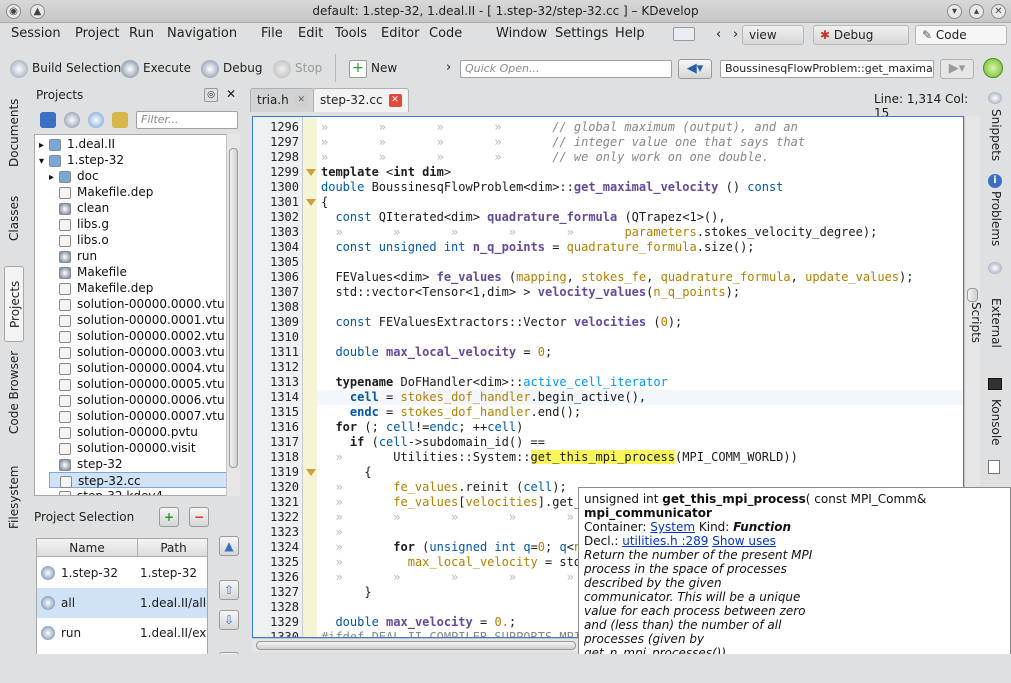  Describe the element at coordinates (139, 416) in the screenshot. I see `tree-item: solution-00000.0007.vtu` at that location.